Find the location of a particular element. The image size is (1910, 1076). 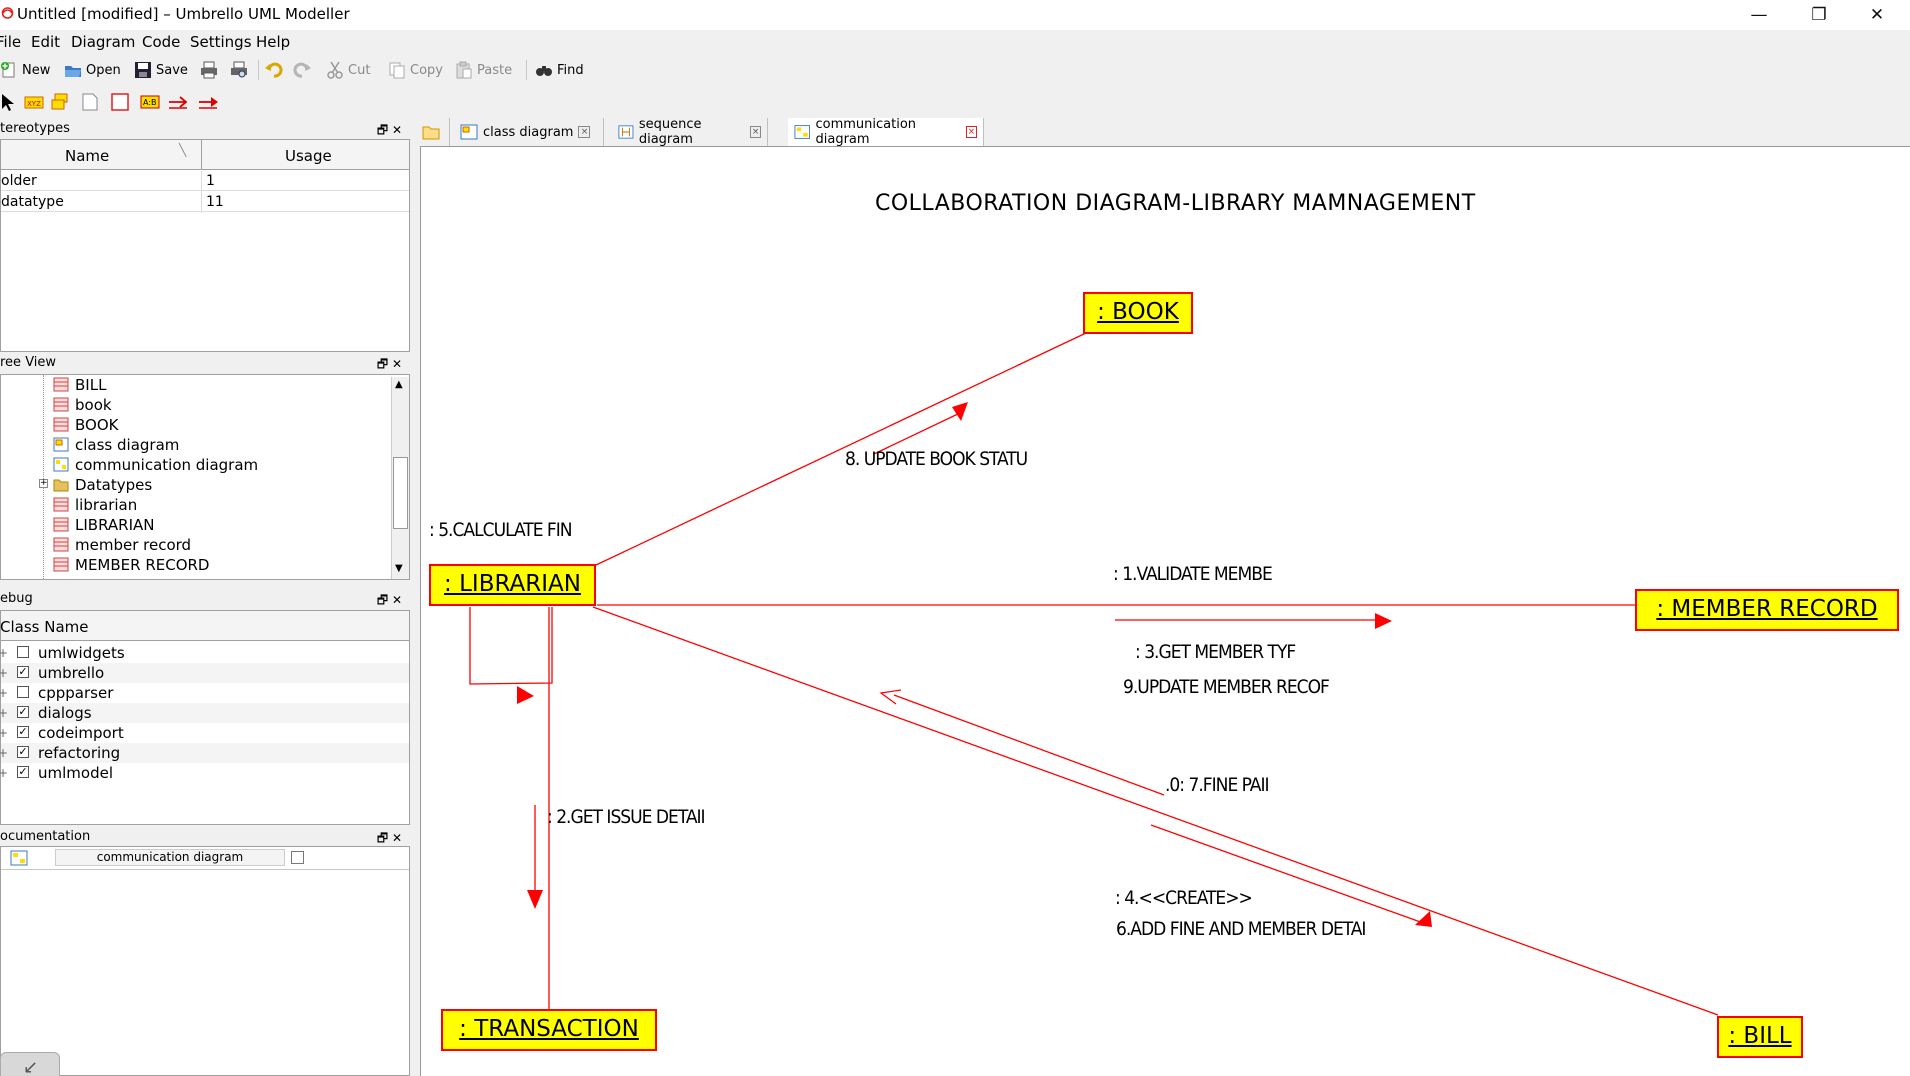

message-label-1: : 1.VALIDATE MEMBE is located at coordinates (1193, 574).